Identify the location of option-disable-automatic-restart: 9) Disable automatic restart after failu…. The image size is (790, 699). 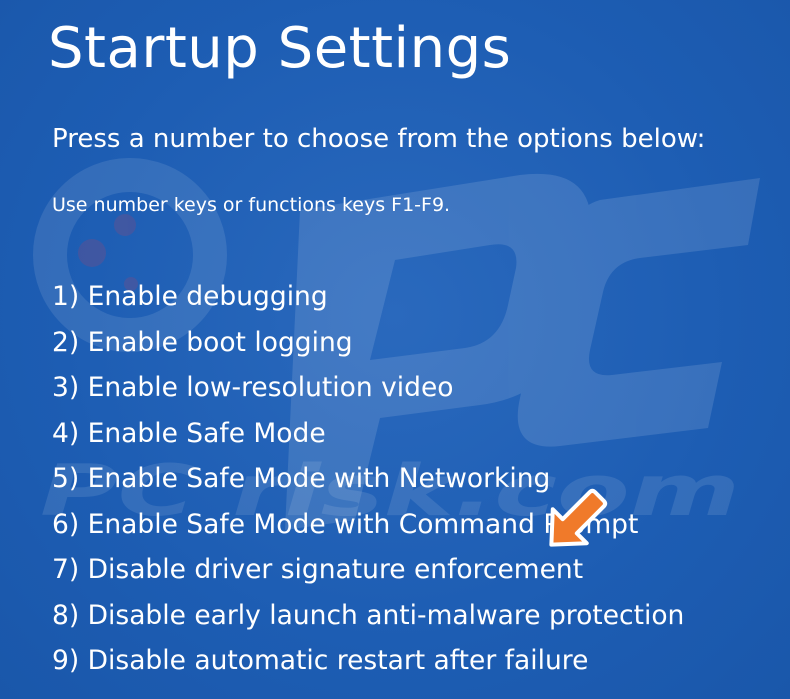
(368, 661).